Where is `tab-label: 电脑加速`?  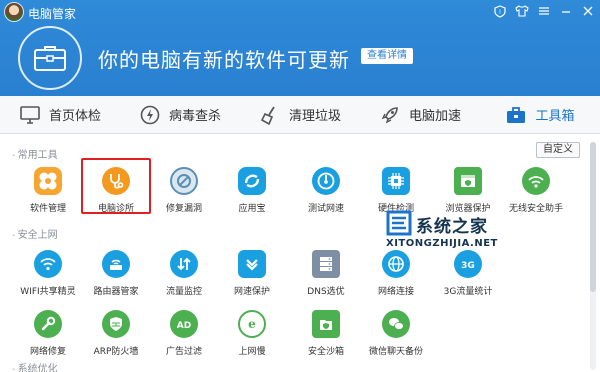
tab-label: 电脑加速 is located at coordinates (434, 116).